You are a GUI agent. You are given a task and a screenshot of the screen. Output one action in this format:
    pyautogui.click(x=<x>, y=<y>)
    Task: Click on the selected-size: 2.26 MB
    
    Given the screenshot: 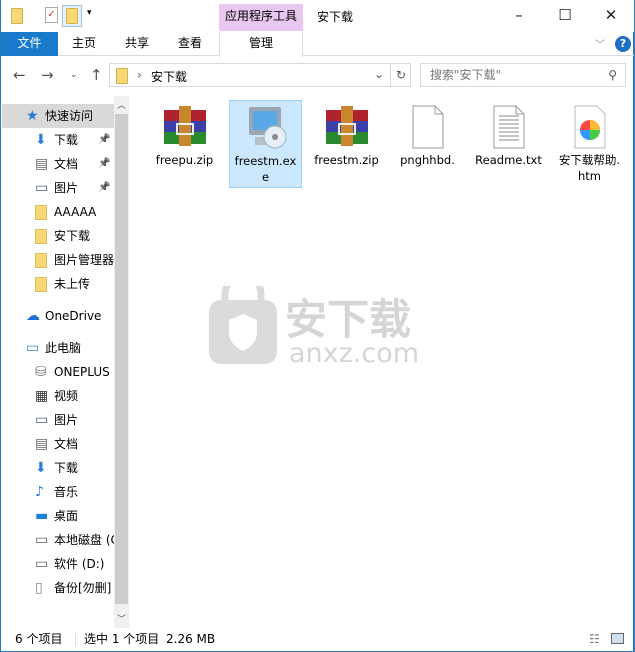 What is the action you would take?
    pyautogui.click(x=191, y=639)
    